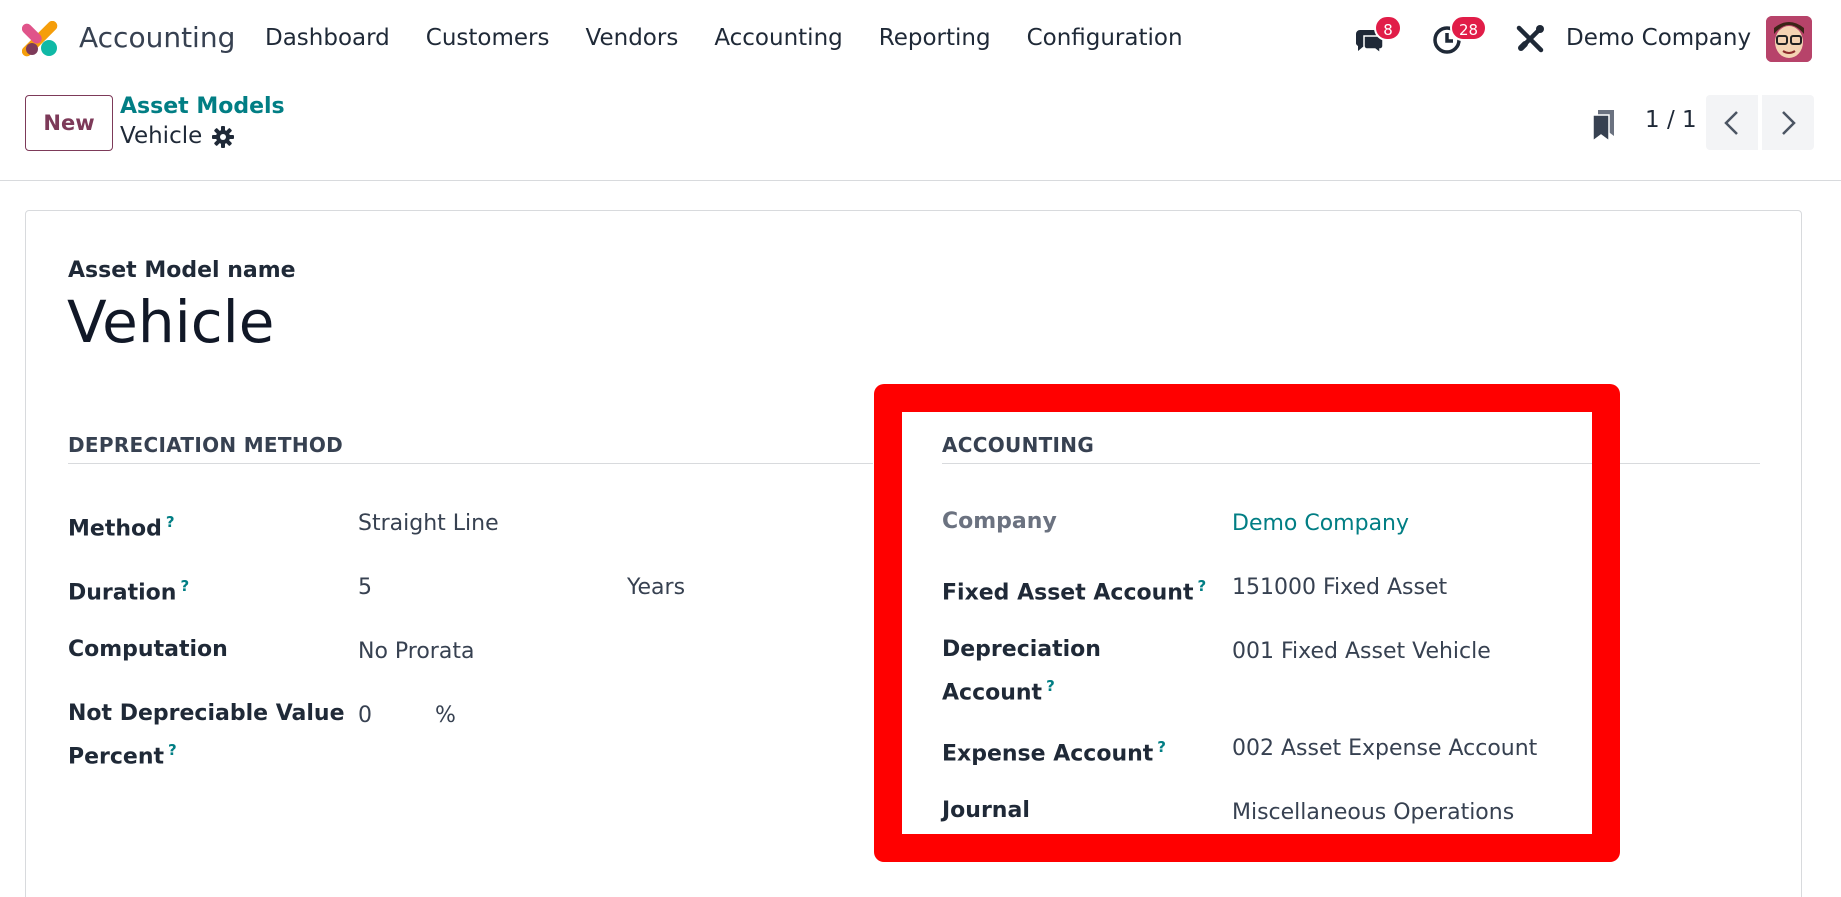 The width and height of the screenshot is (1841, 897). Describe the element at coordinates (206, 735) in the screenshot. I see `not-depreciable-label: Not Depreciable Value Percent?` at that location.